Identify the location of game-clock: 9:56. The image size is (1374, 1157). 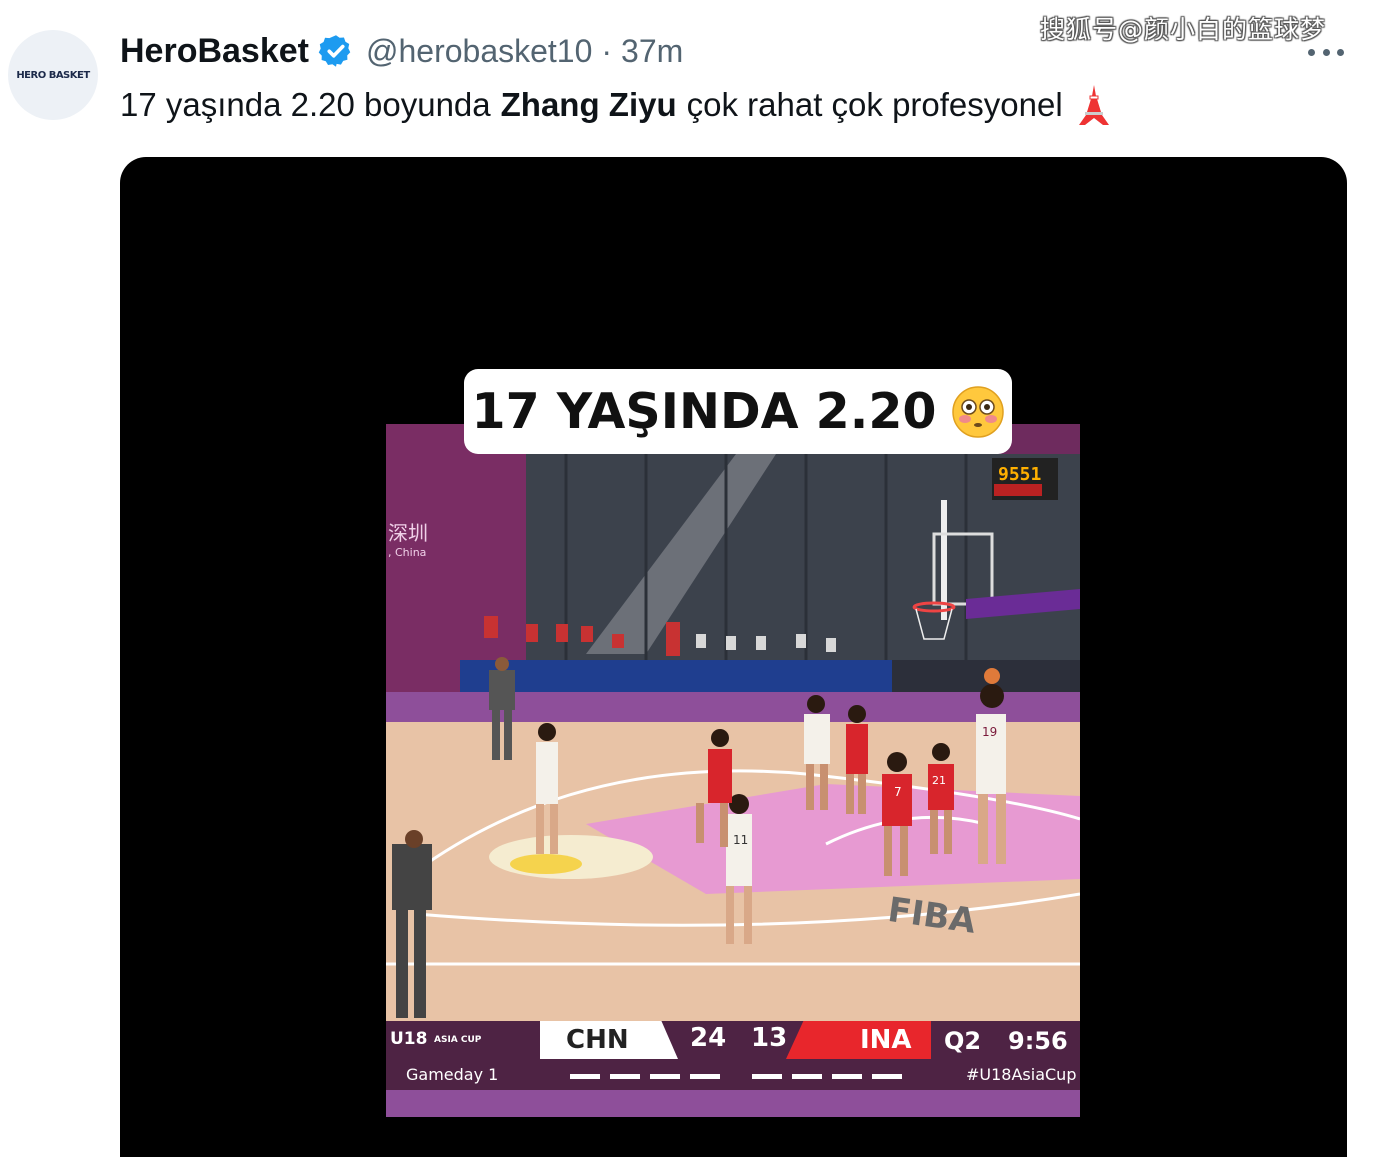
(1038, 1041).